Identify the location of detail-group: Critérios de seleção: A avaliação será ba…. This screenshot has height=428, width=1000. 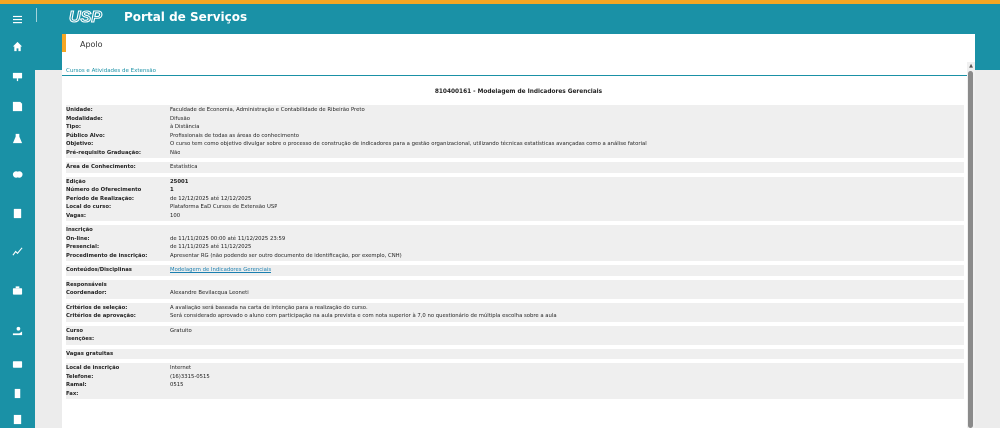
(515, 312).